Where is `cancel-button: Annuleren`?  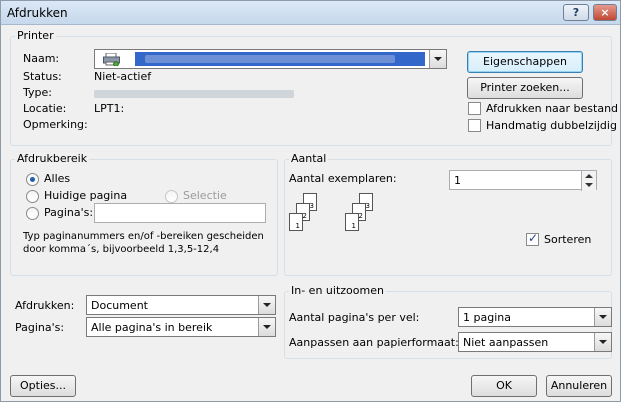 cancel-button: Annuleren is located at coordinates (579, 386).